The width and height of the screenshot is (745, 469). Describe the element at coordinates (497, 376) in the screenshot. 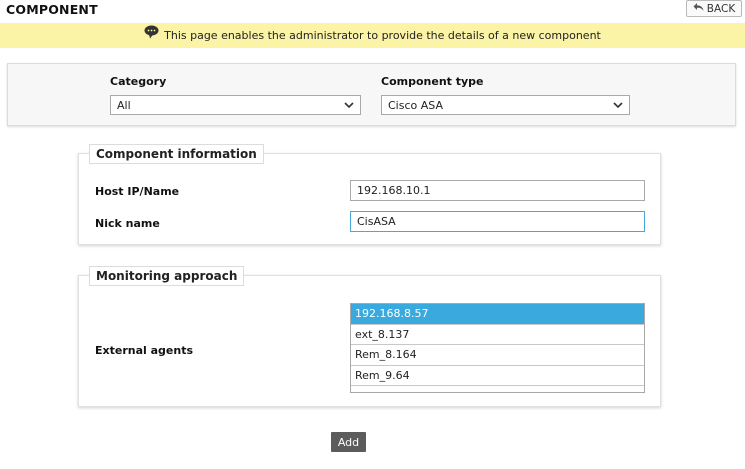

I see `list-item: Rem_9.64` at that location.